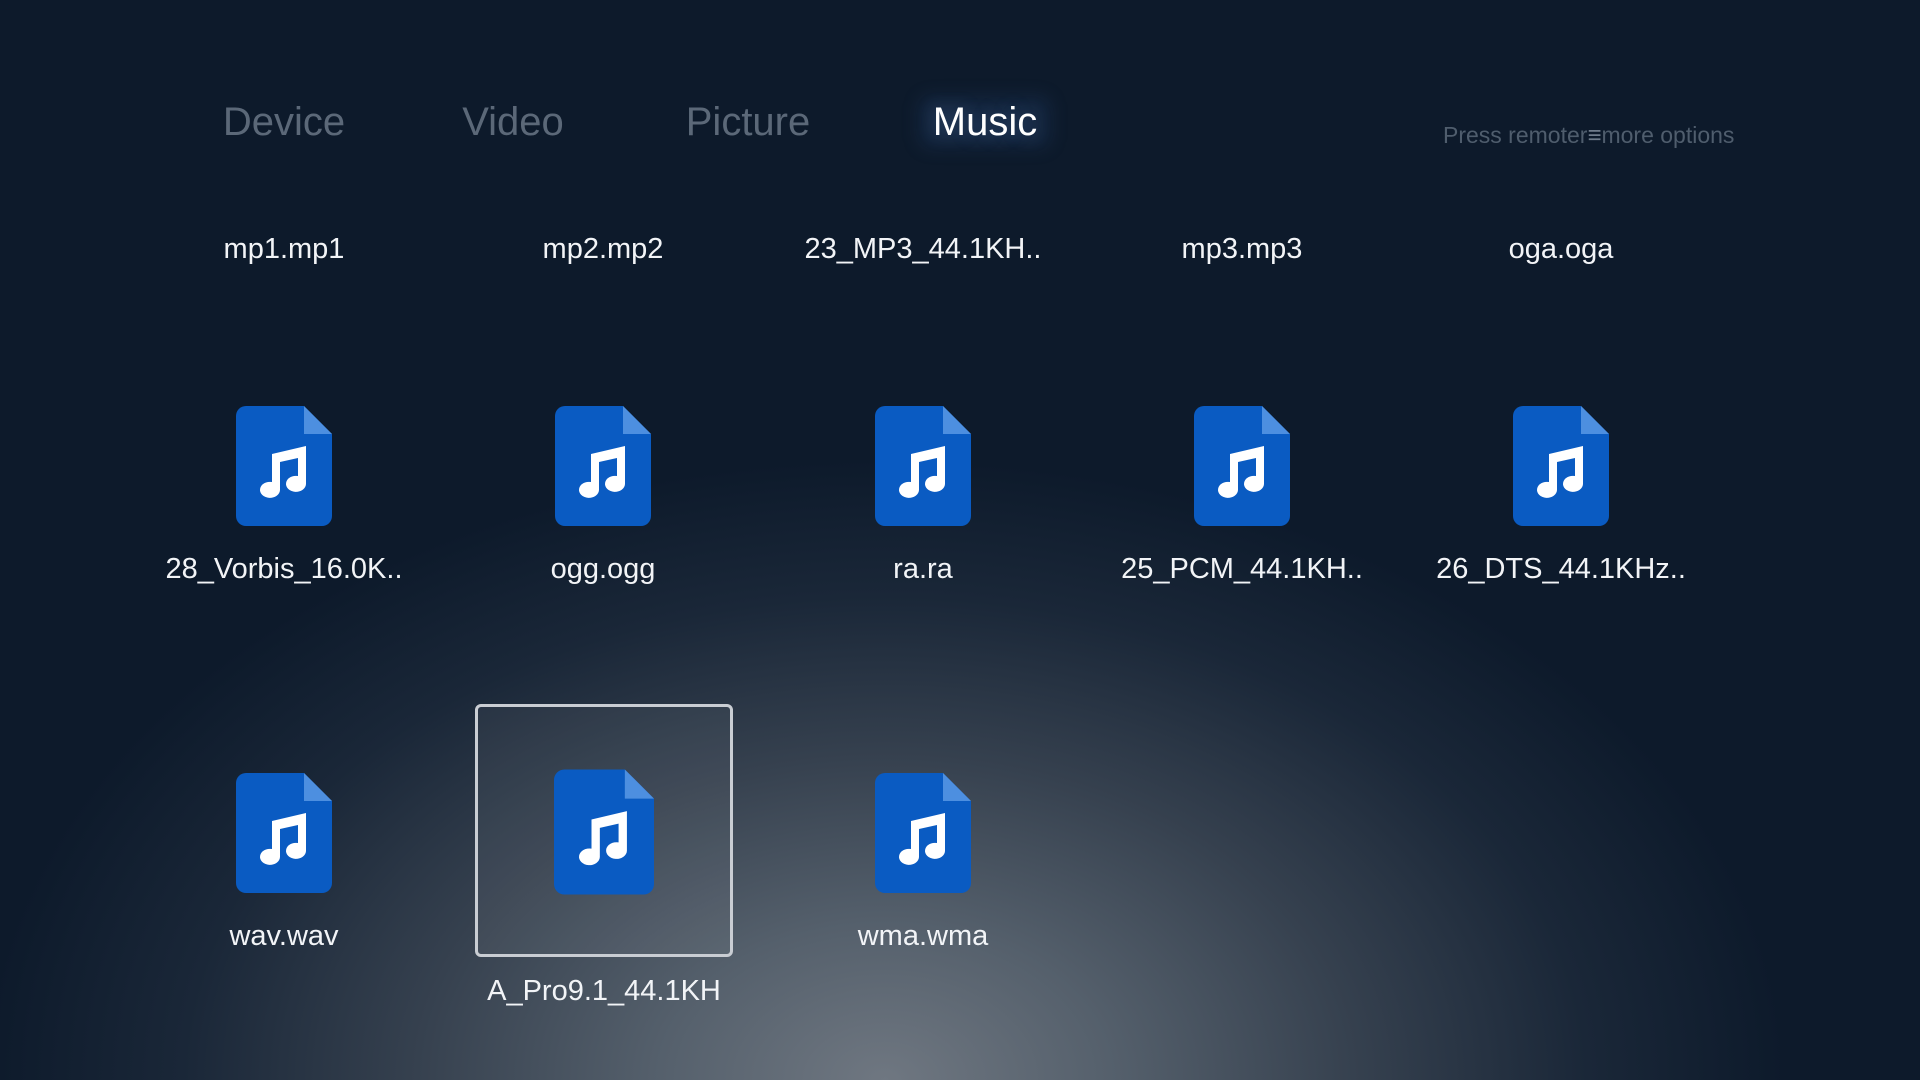 This screenshot has width=1920, height=1080. I want to click on file-label: 25_PCM_44.1KH.., so click(1242, 569).